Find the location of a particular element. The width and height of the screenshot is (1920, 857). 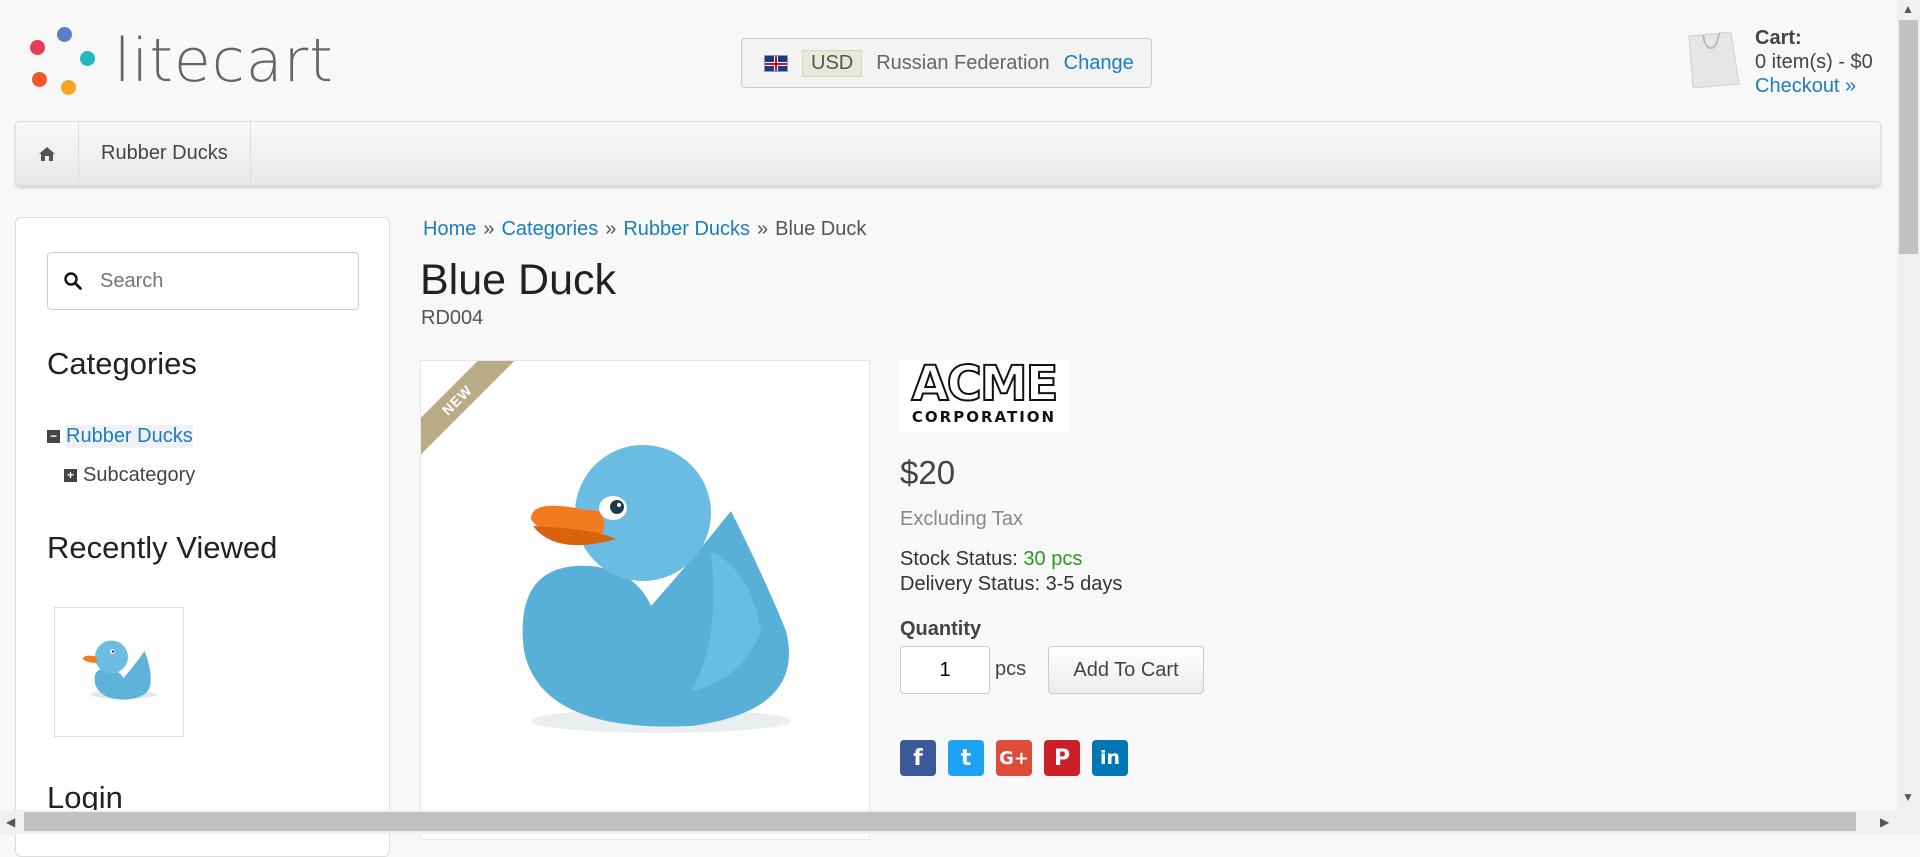

manufacturer-logo-text: ACME is located at coordinates (985, 384).